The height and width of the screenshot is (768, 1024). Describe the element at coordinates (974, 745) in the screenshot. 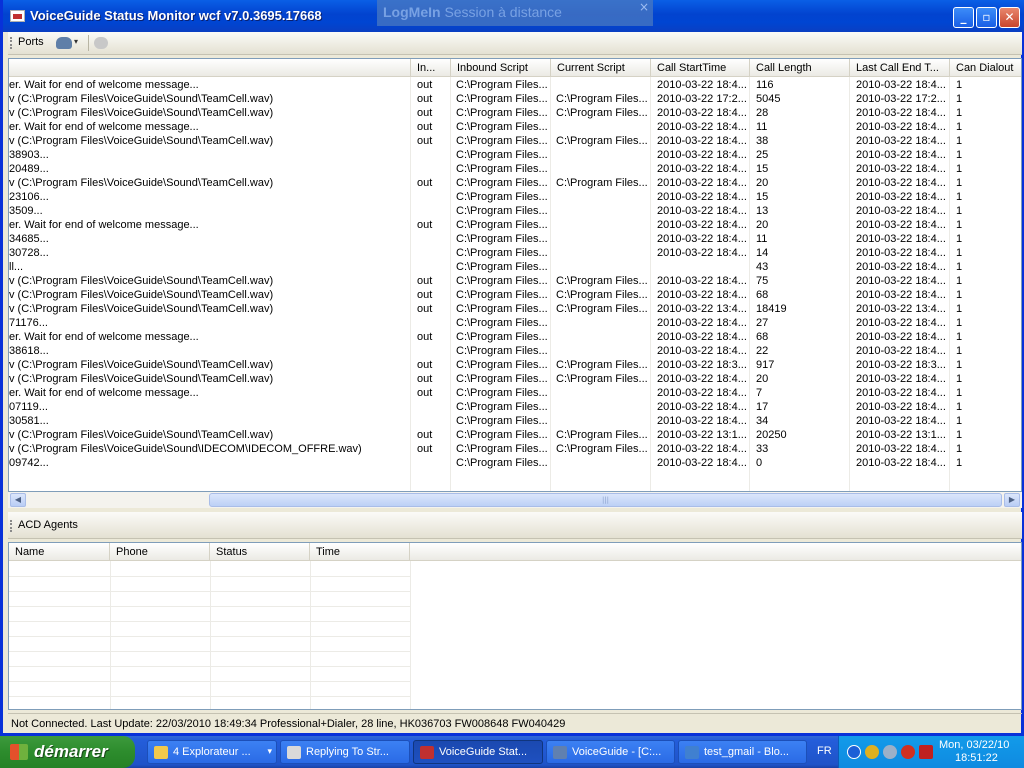

I see `clock-date: Mon, 03/22/10` at that location.